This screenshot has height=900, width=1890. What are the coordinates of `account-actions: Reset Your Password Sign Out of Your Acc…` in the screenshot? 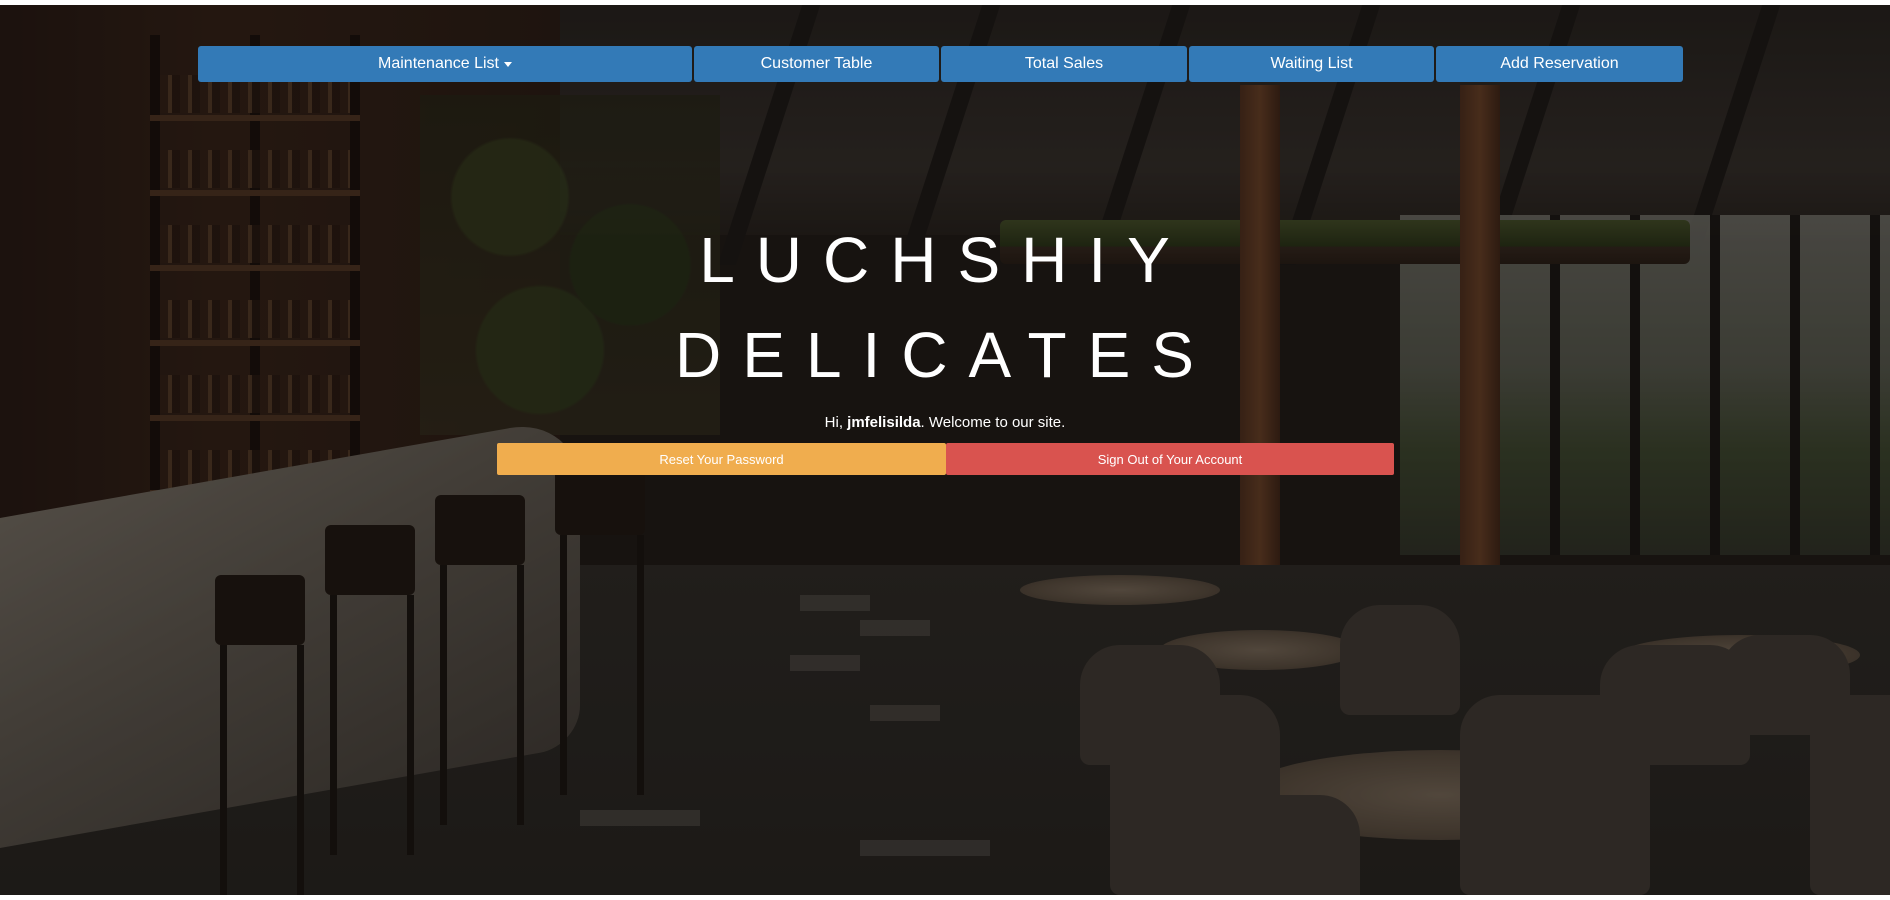 It's located at (945, 459).